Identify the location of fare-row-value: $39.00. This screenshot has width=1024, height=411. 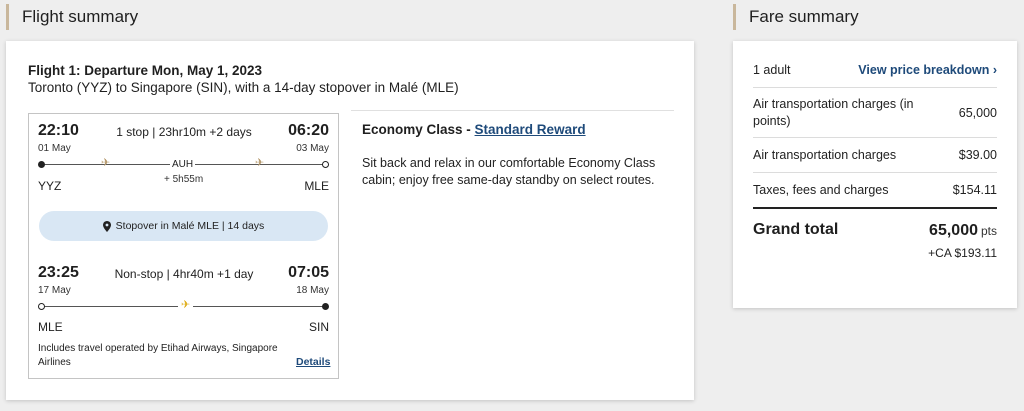
(977, 155).